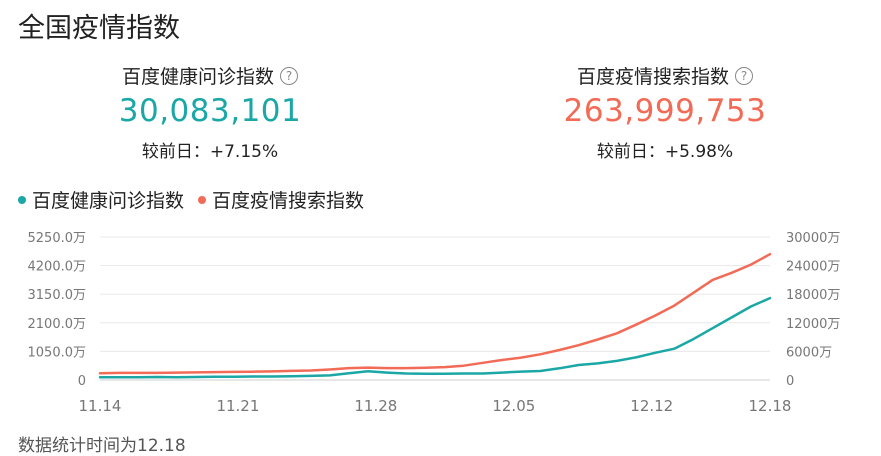 The width and height of the screenshot is (881, 456). I want to click on legend-item-health: 百度健康问诊指数, so click(101, 199).